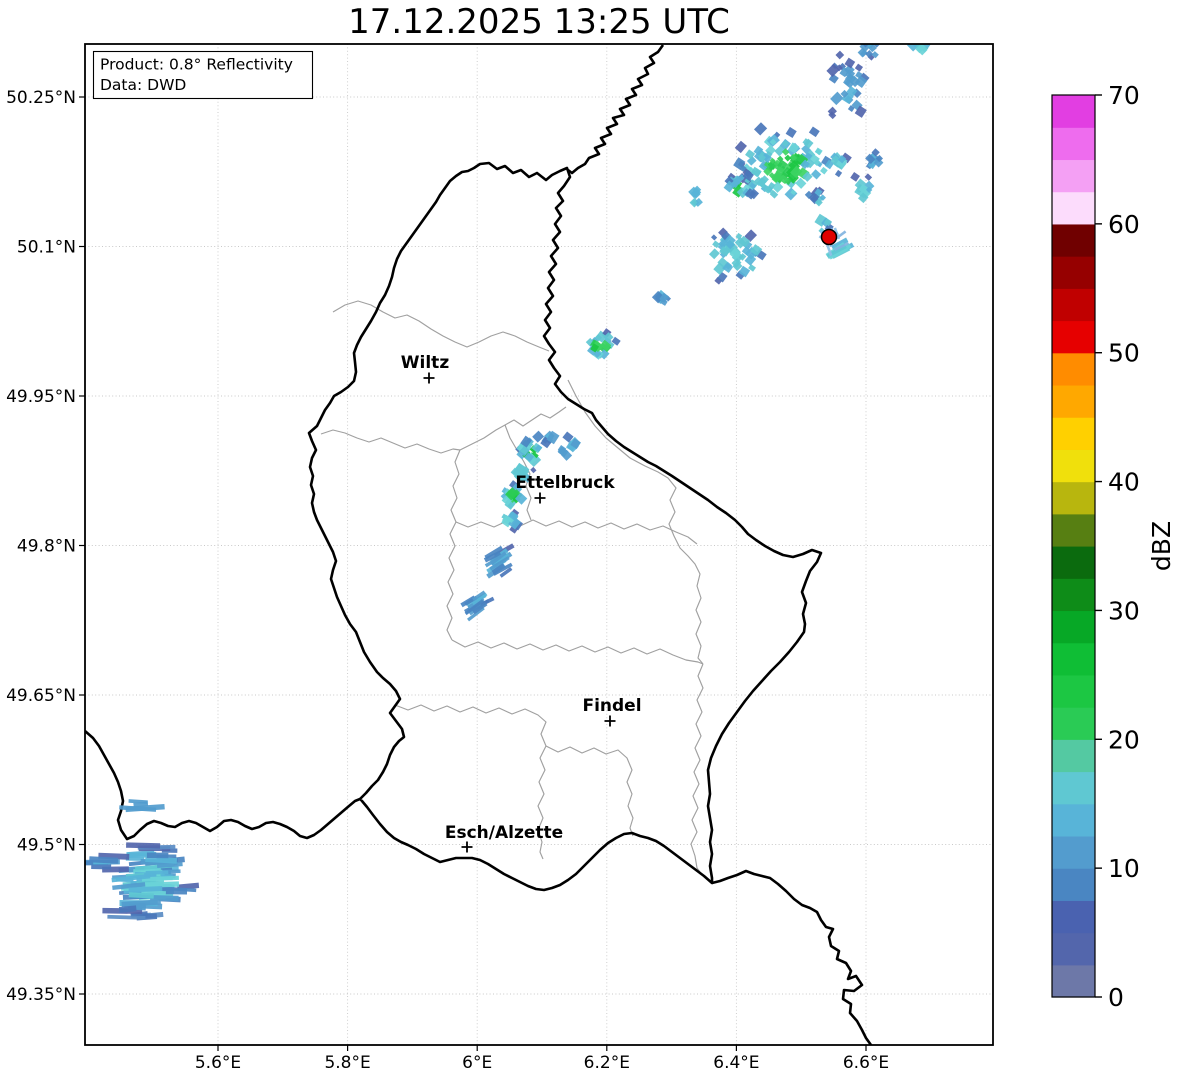  I want to click on city-label: Esch/Alzette, so click(504, 833).